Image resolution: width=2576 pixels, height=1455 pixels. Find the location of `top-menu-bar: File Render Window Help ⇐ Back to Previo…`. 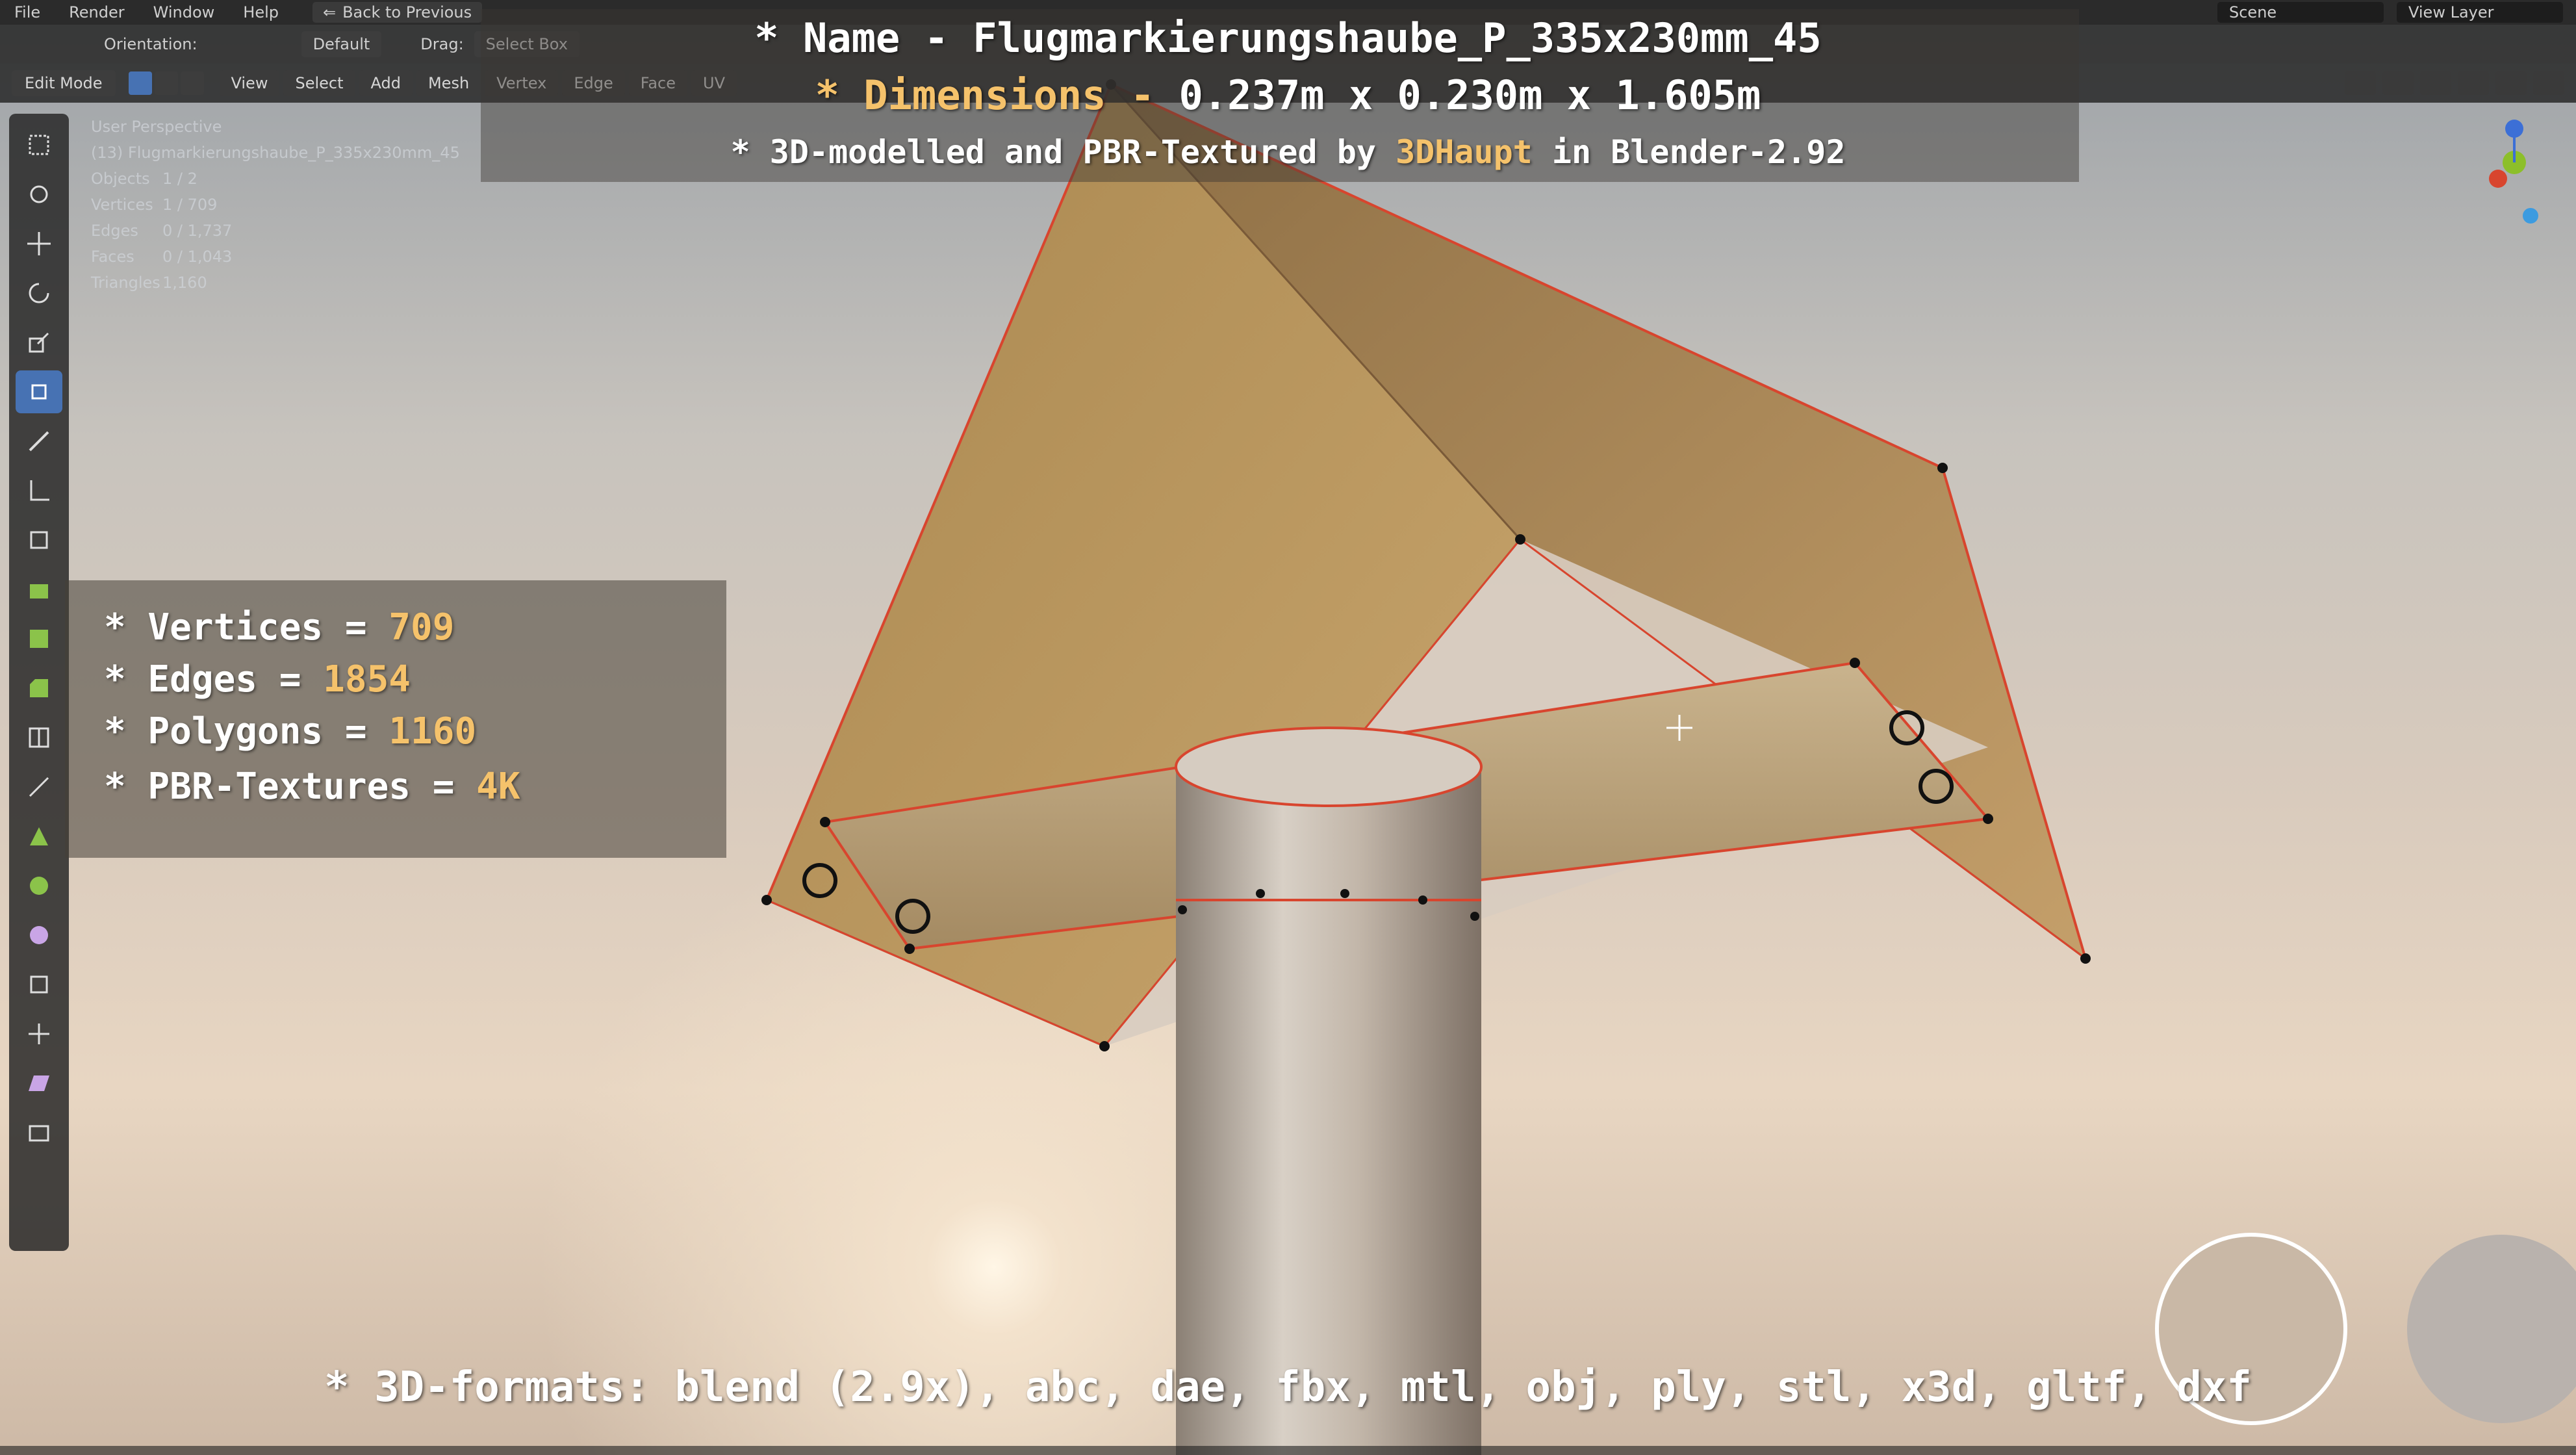

top-menu-bar: File Render Window Help ⇐ Back to Previo… is located at coordinates (1288, 13).